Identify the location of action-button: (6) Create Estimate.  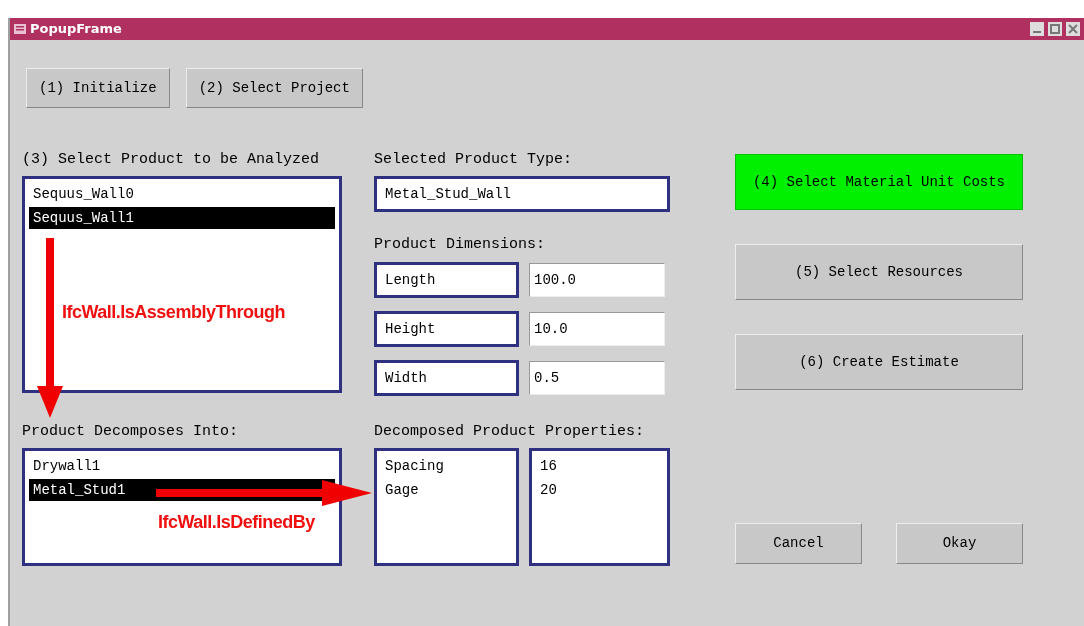
(879, 362).